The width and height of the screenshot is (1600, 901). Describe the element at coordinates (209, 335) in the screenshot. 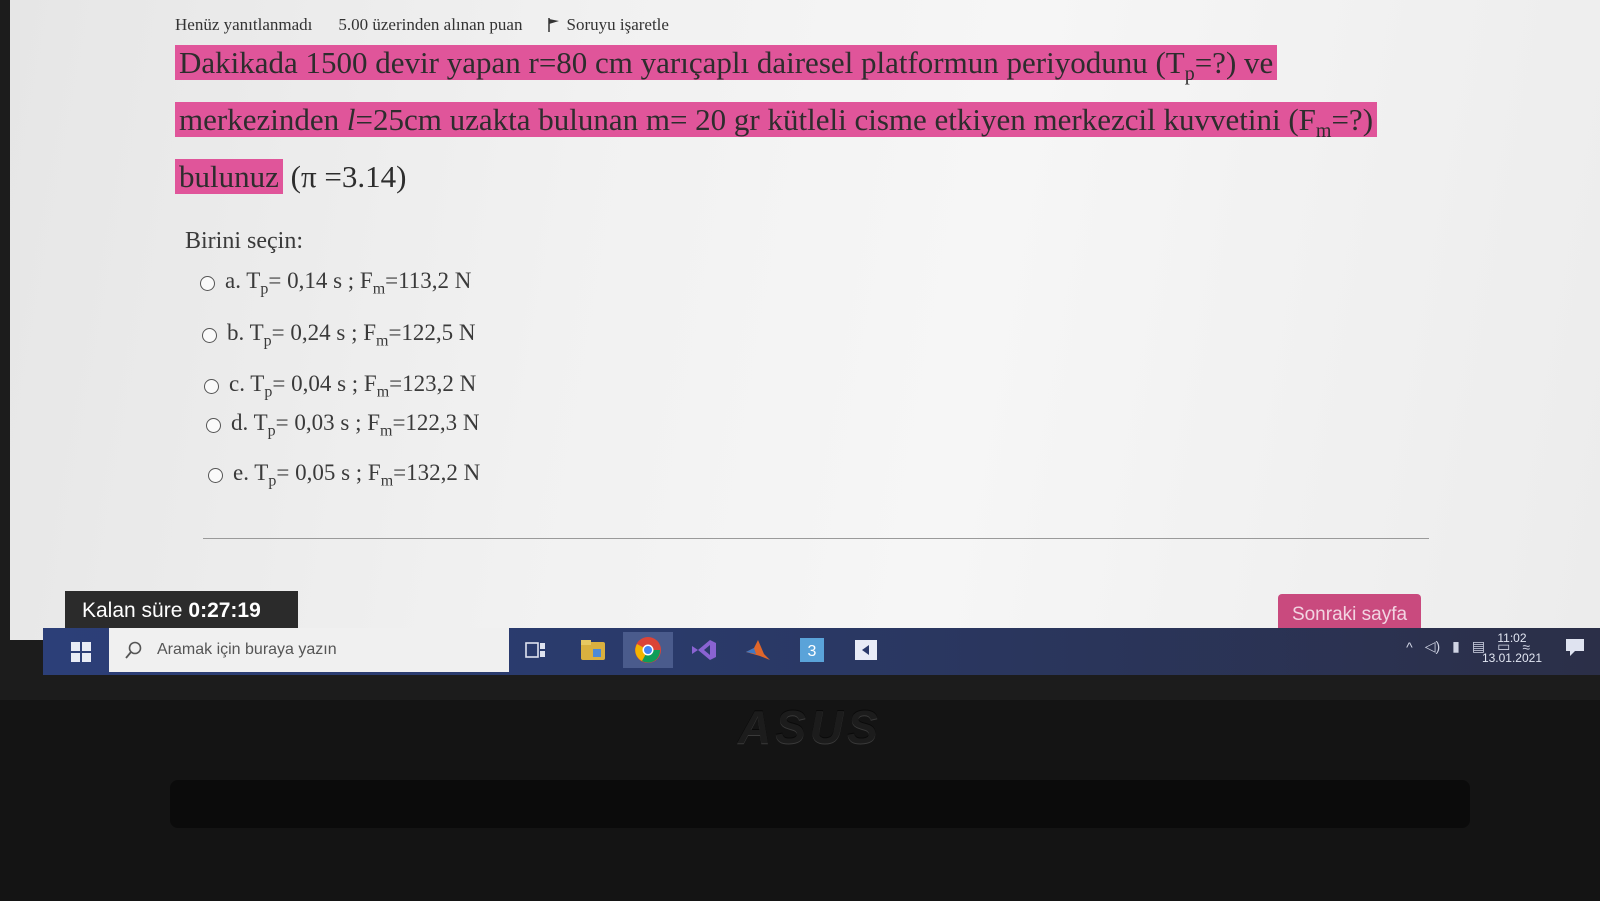

I see `radio-b` at that location.